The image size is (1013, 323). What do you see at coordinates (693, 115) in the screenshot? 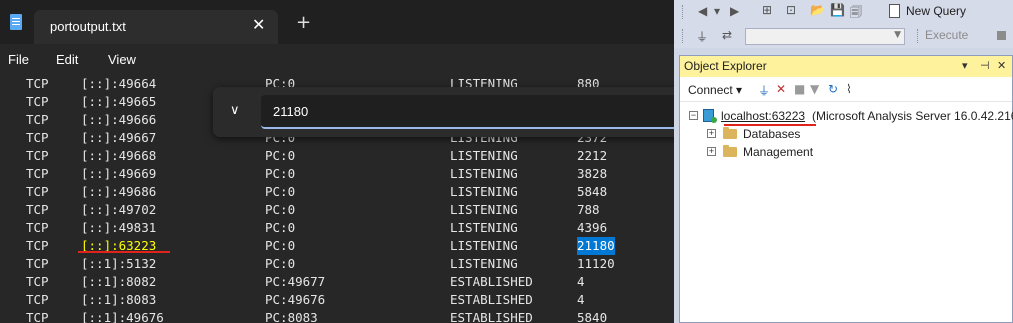
I see `collapse-icon: −` at bounding box center [693, 115].